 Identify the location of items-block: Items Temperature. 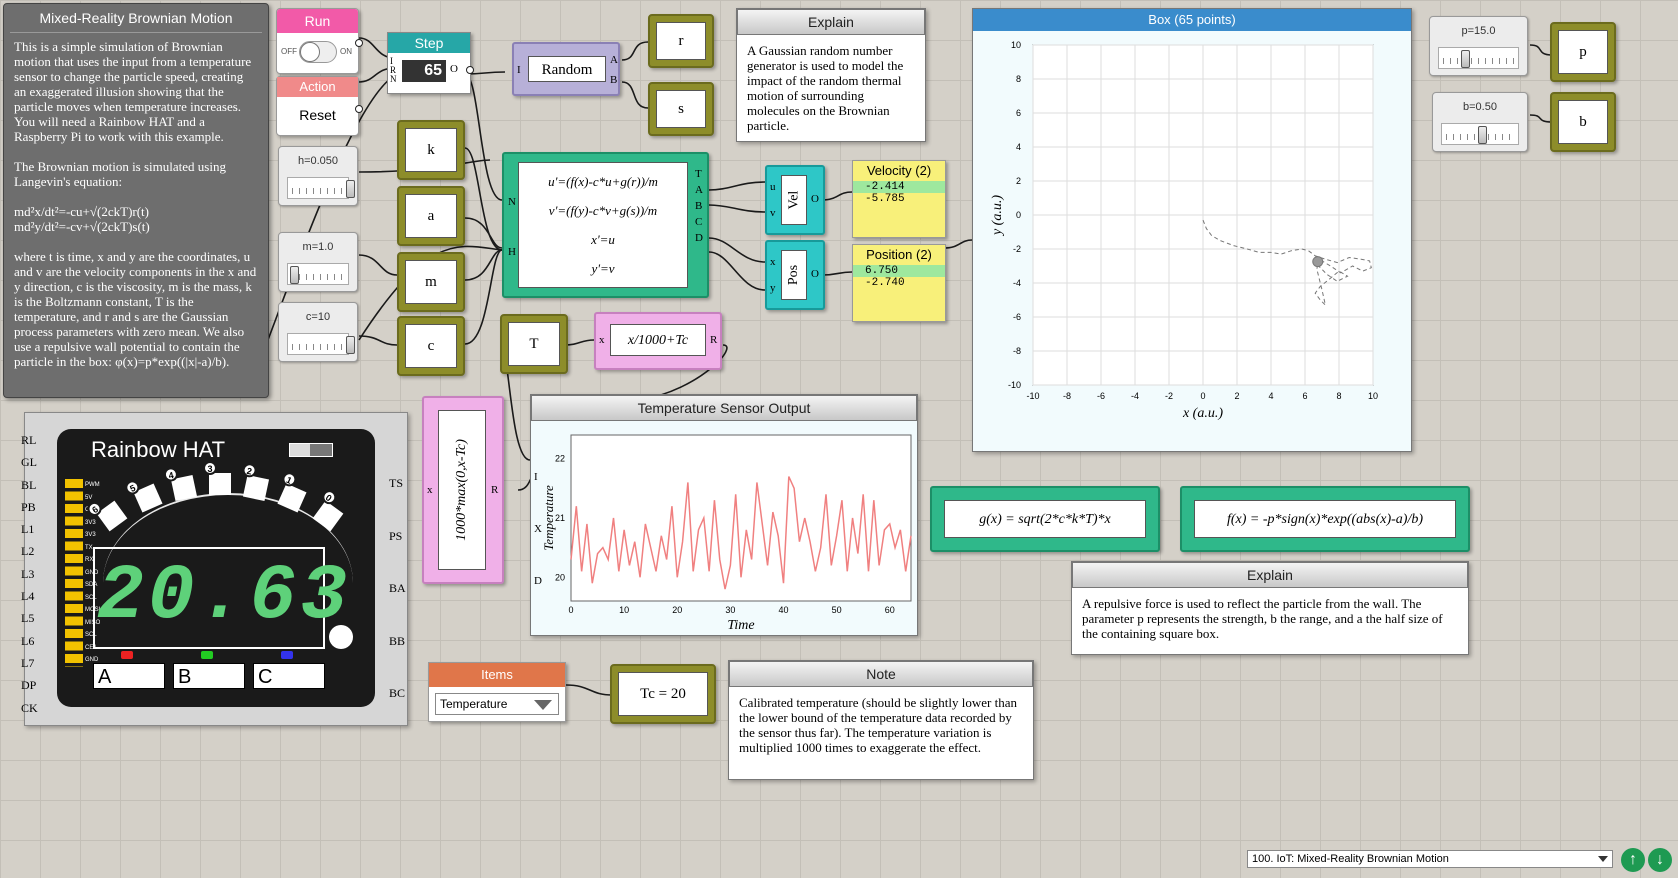
(497, 692).